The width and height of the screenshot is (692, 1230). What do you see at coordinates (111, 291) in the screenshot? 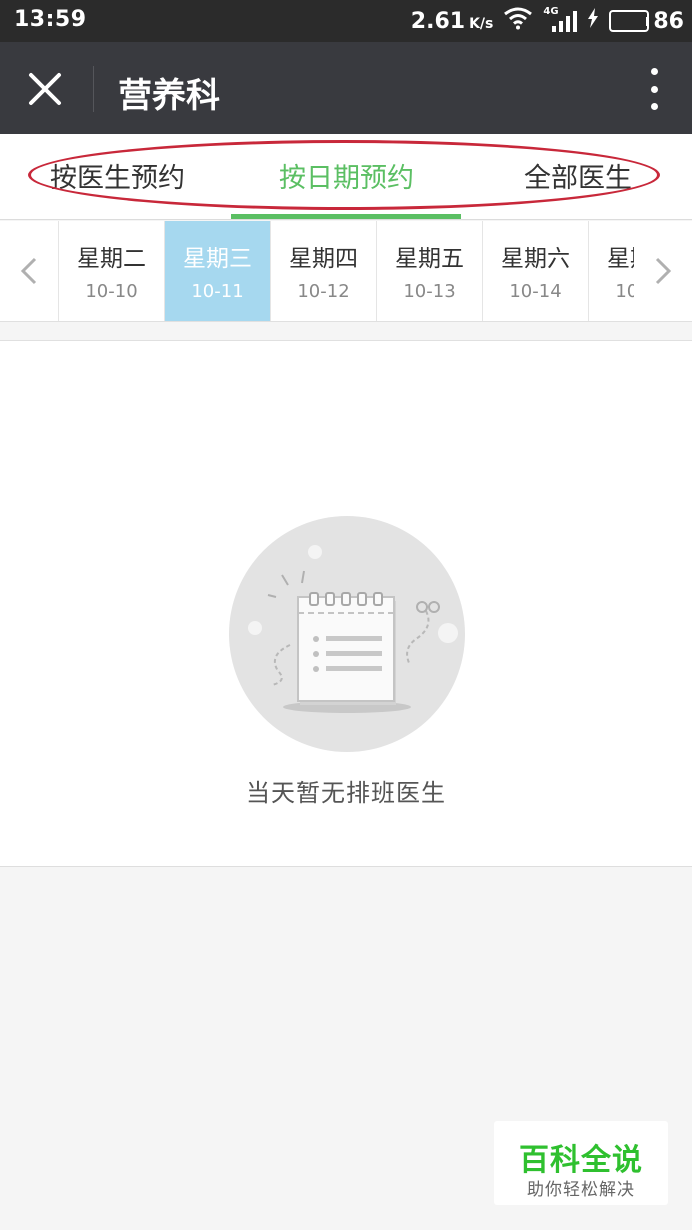
I see `day-date: 10-10` at bounding box center [111, 291].